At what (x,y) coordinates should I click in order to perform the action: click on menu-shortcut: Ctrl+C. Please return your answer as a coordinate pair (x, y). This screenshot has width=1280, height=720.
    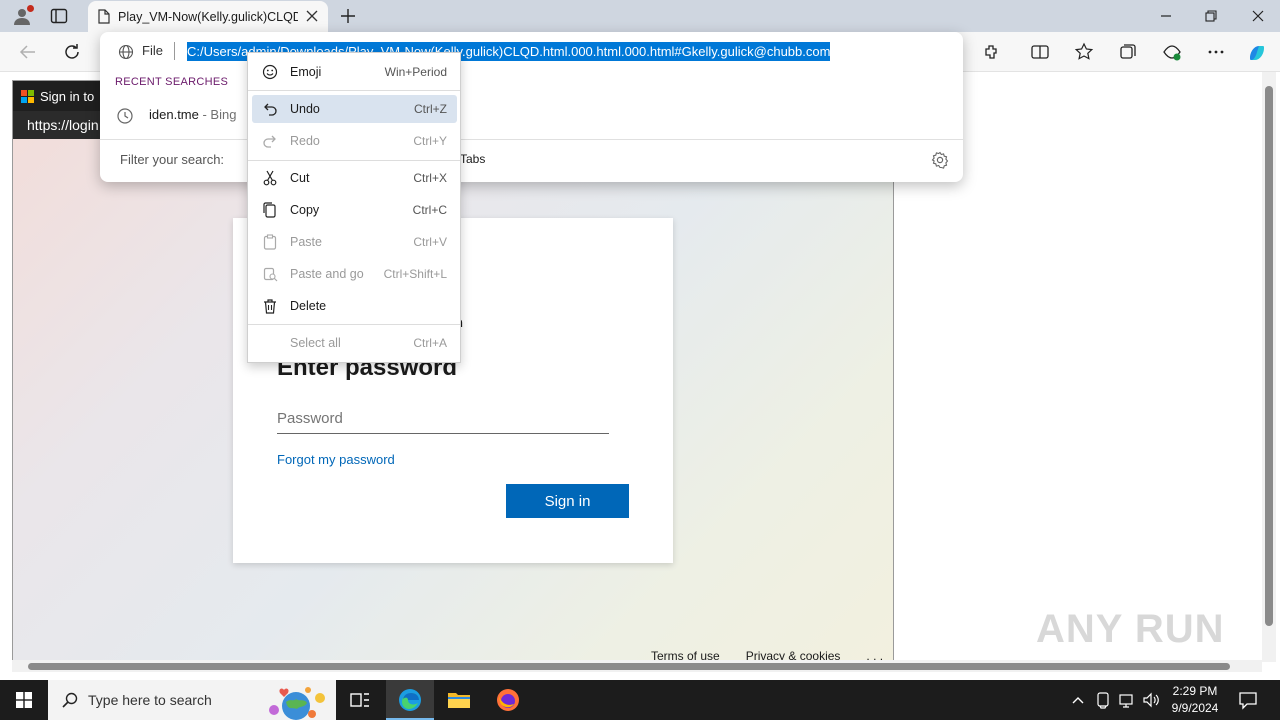
    Looking at the image, I should click on (429, 210).